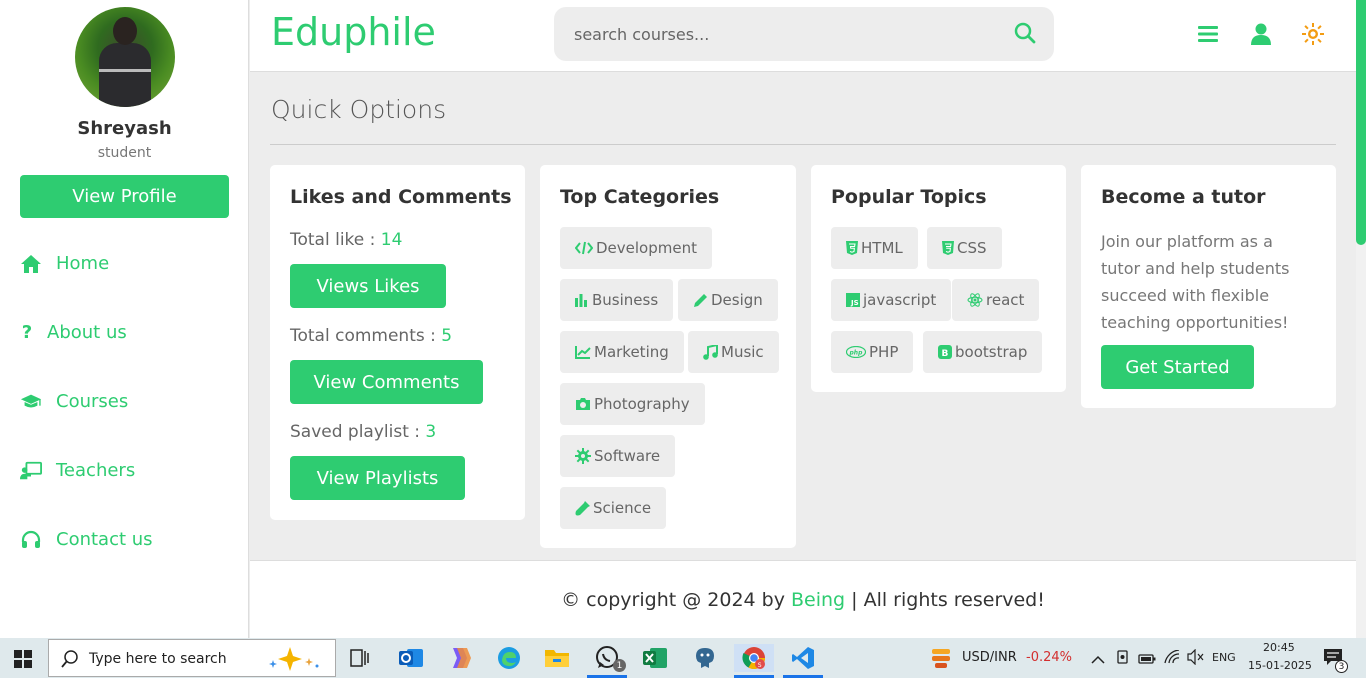 Image resolution: width=1366 pixels, height=678 pixels. I want to click on nav-item-home: Home, so click(64, 263).